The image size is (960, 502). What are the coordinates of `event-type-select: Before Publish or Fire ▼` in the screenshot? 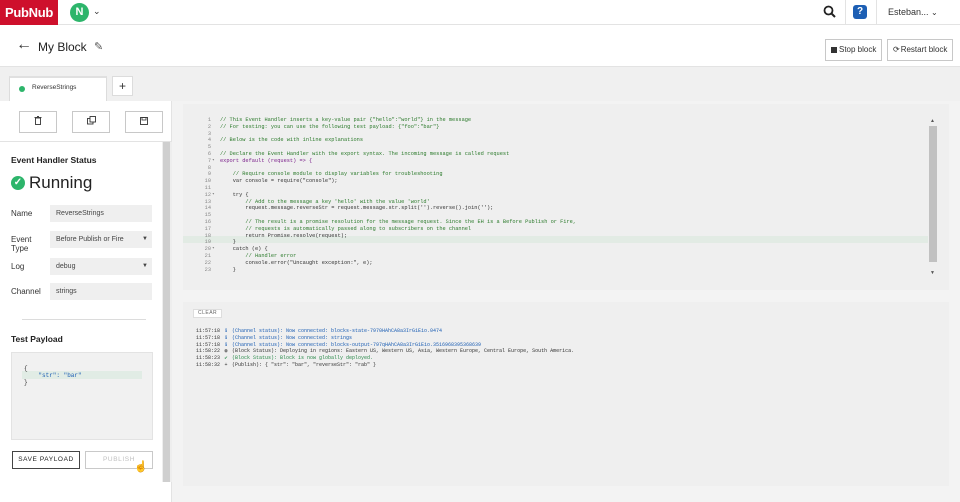 It's located at (101, 239).